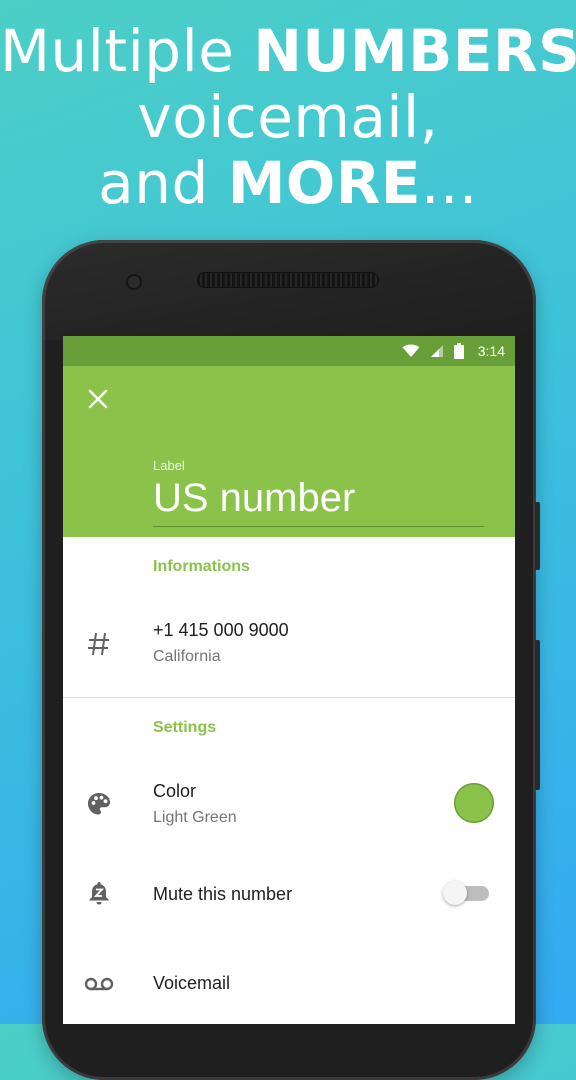 This screenshot has width=576, height=1080. Describe the element at coordinates (318, 498) in the screenshot. I see `label-input: US number` at that location.